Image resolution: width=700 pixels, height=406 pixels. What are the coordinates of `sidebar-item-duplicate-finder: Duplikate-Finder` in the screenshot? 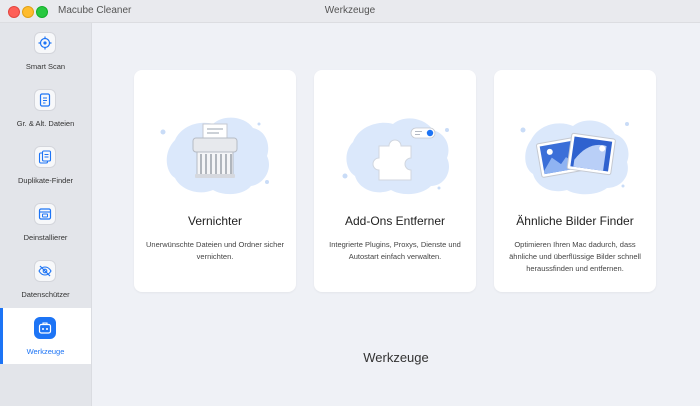 It's located at (45, 165).